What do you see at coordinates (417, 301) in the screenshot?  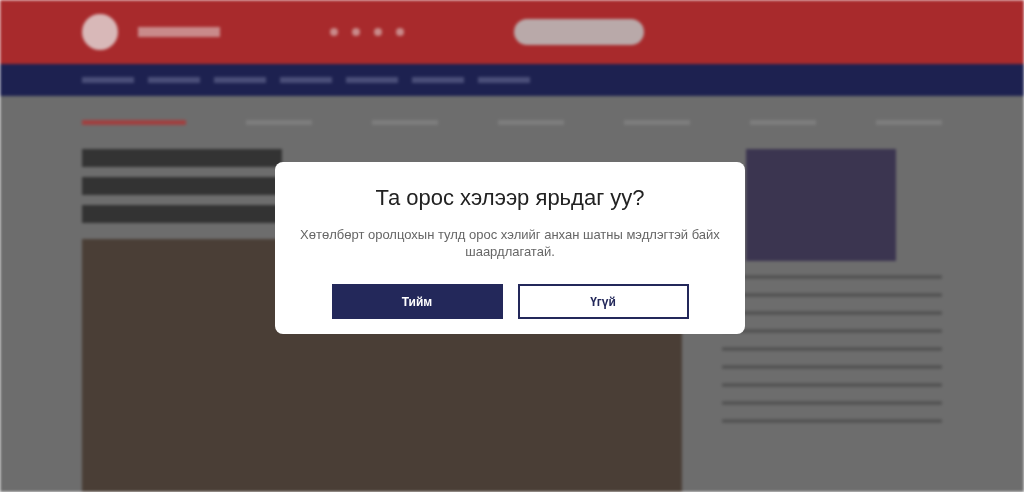 I see `yes-button: Тийм` at bounding box center [417, 301].